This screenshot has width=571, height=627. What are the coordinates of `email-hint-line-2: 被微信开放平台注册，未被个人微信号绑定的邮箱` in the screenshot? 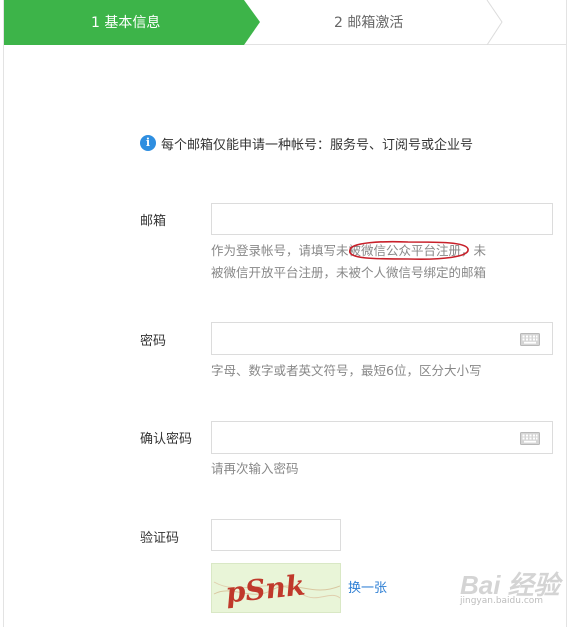 It's located at (349, 272).